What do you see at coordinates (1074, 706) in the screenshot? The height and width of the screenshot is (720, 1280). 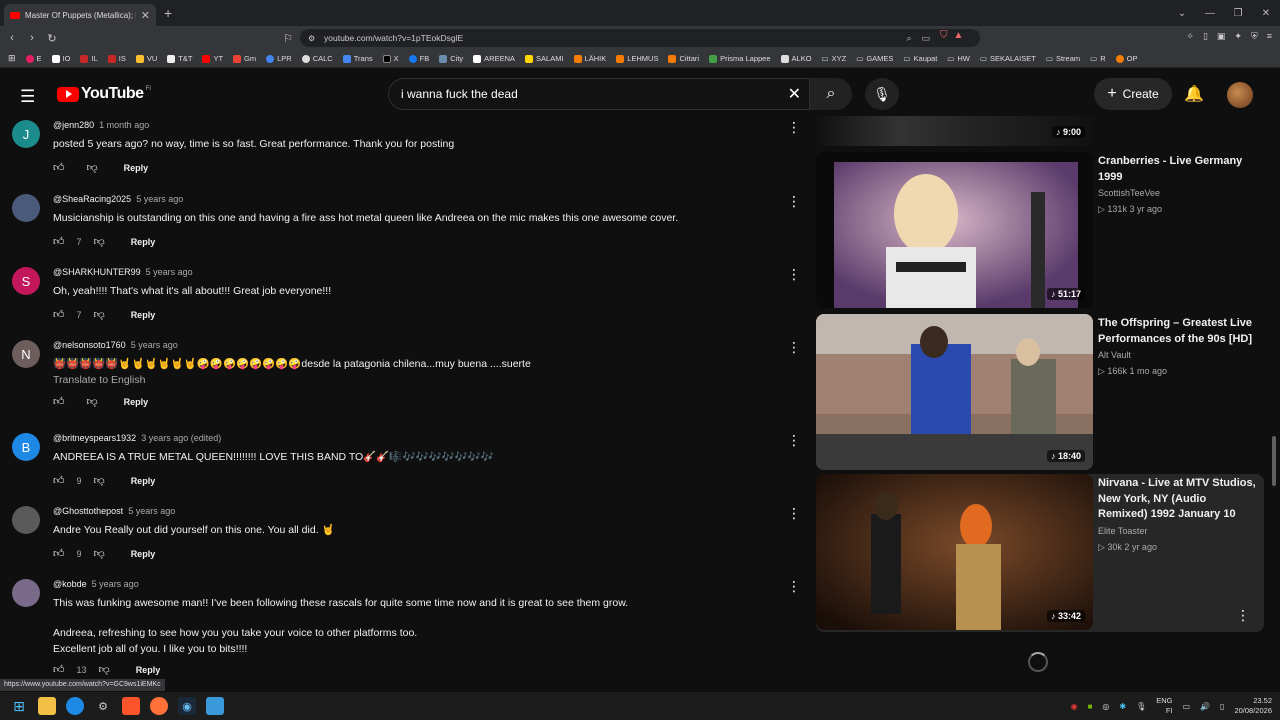 I see `tray-app-icon: ◉` at bounding box center [1074, 706].